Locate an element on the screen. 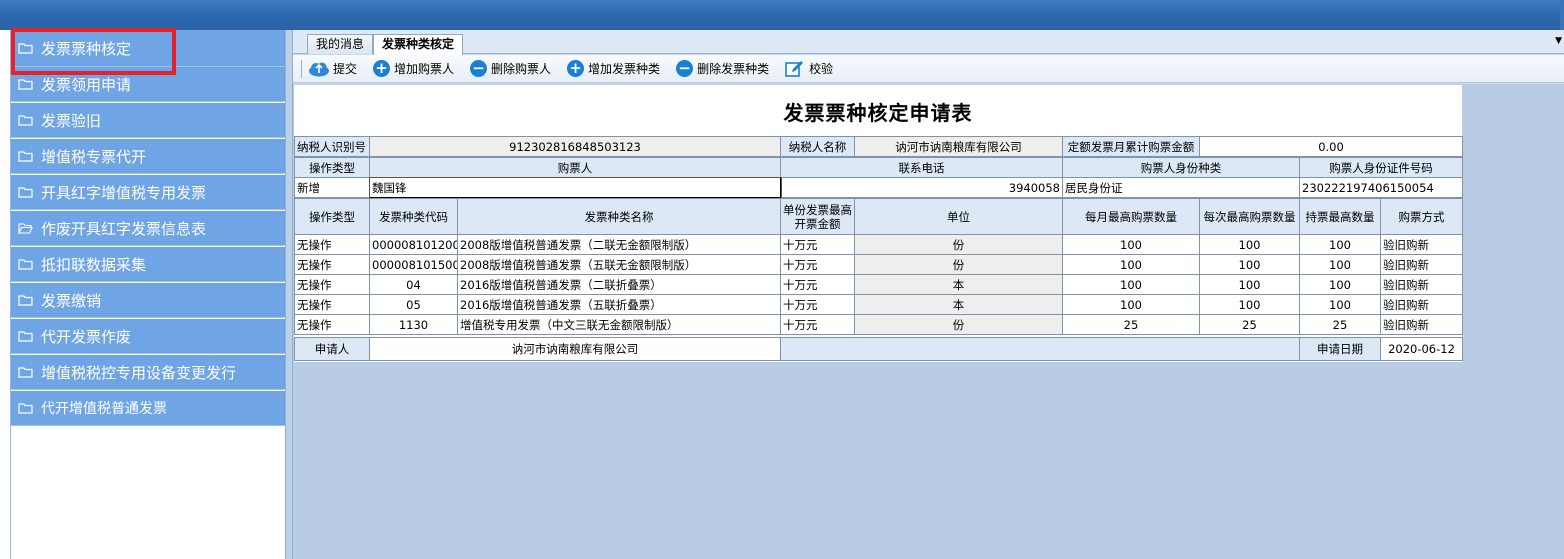 The width and height of the screenshot is (1564, 559). monthly-cell: 25 is located at coordinates (1131, 324).